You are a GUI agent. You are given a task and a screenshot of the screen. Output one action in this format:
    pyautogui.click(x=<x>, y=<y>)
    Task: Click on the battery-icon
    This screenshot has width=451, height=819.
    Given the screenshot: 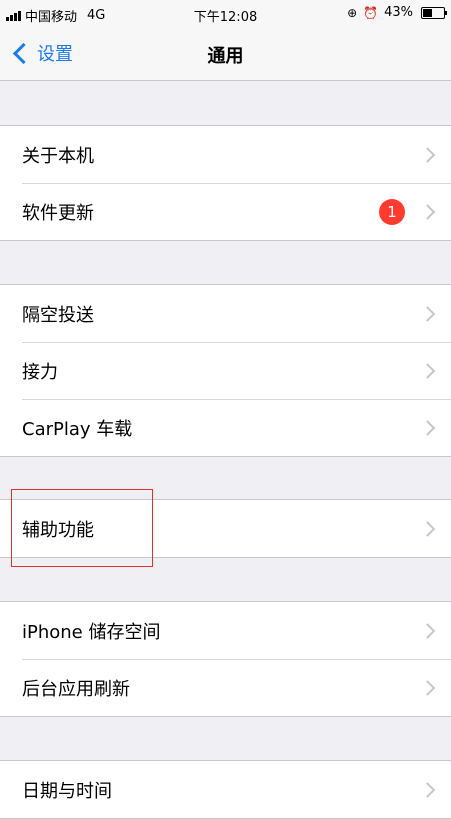 What is the action you would take?
    pyautogui.click(x=434, y=12)
    